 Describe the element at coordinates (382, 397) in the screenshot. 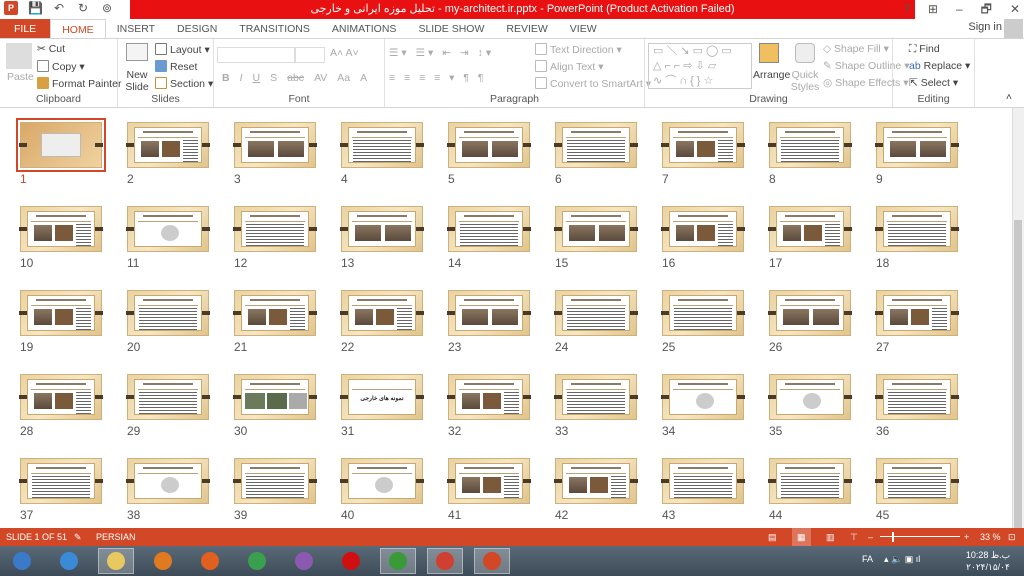

I see `slide-preview: نمونه های خارجی` at that location.